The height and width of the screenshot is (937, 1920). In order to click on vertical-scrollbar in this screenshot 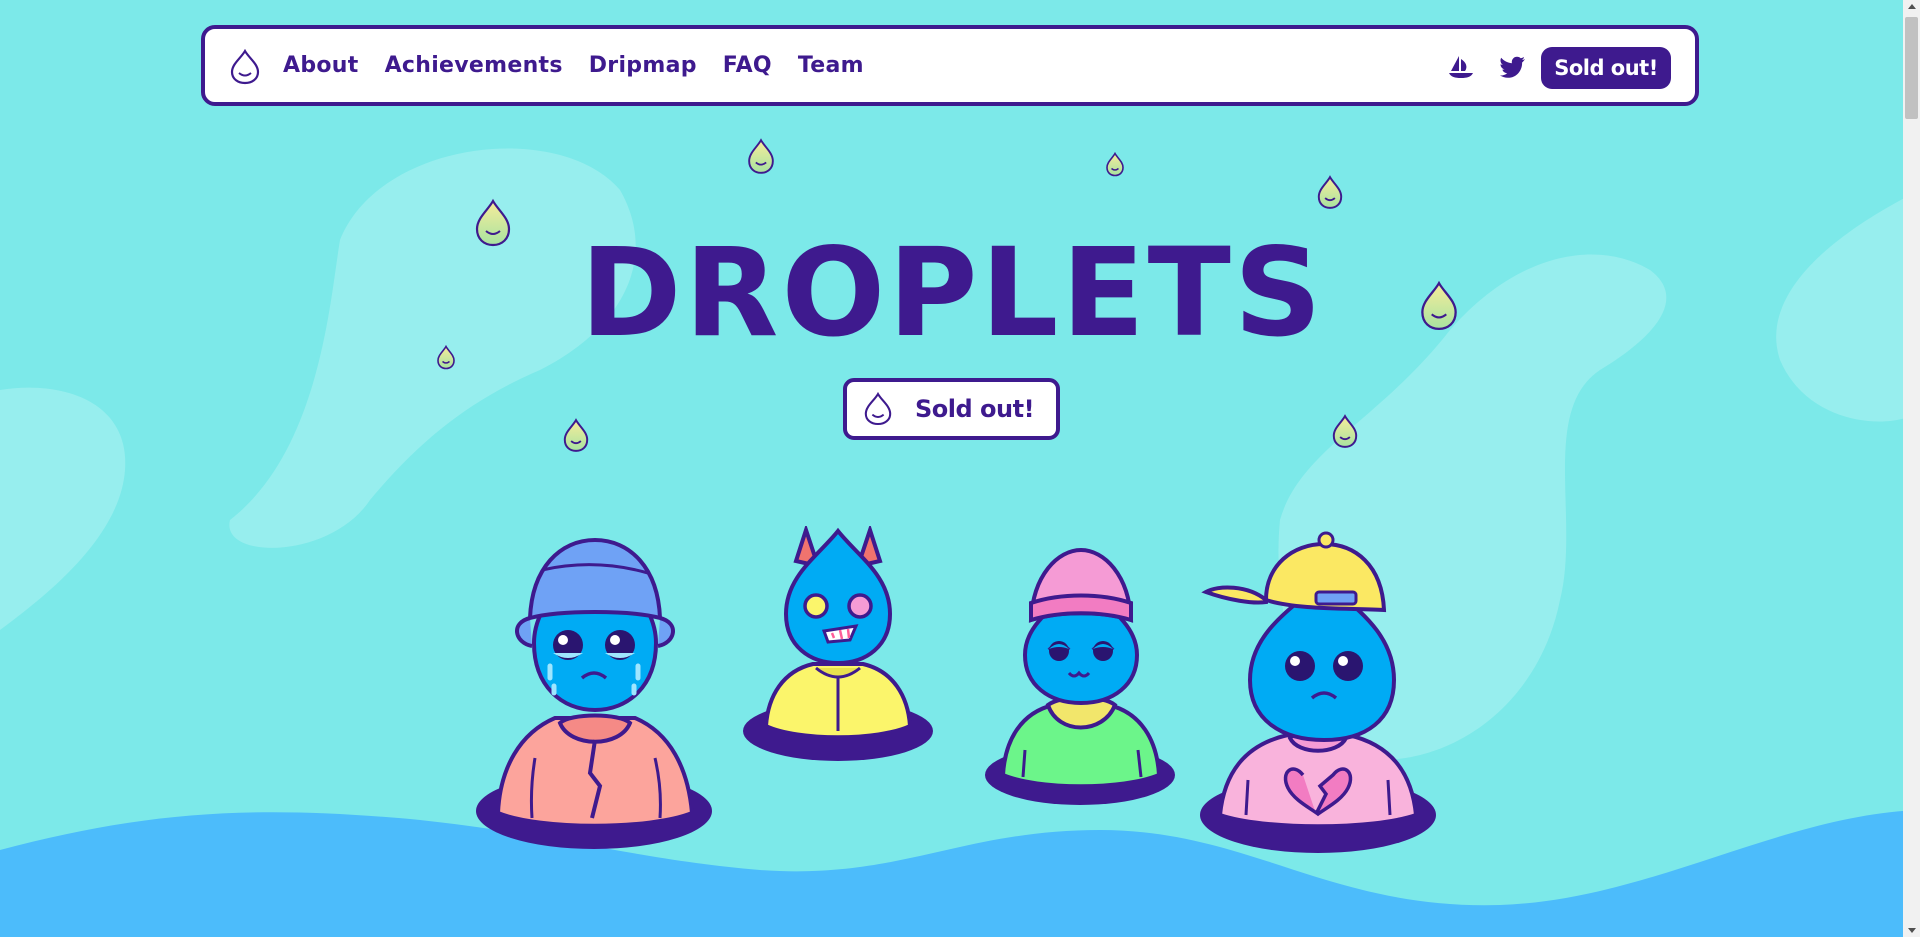, I will do `click(1911, 468)`.